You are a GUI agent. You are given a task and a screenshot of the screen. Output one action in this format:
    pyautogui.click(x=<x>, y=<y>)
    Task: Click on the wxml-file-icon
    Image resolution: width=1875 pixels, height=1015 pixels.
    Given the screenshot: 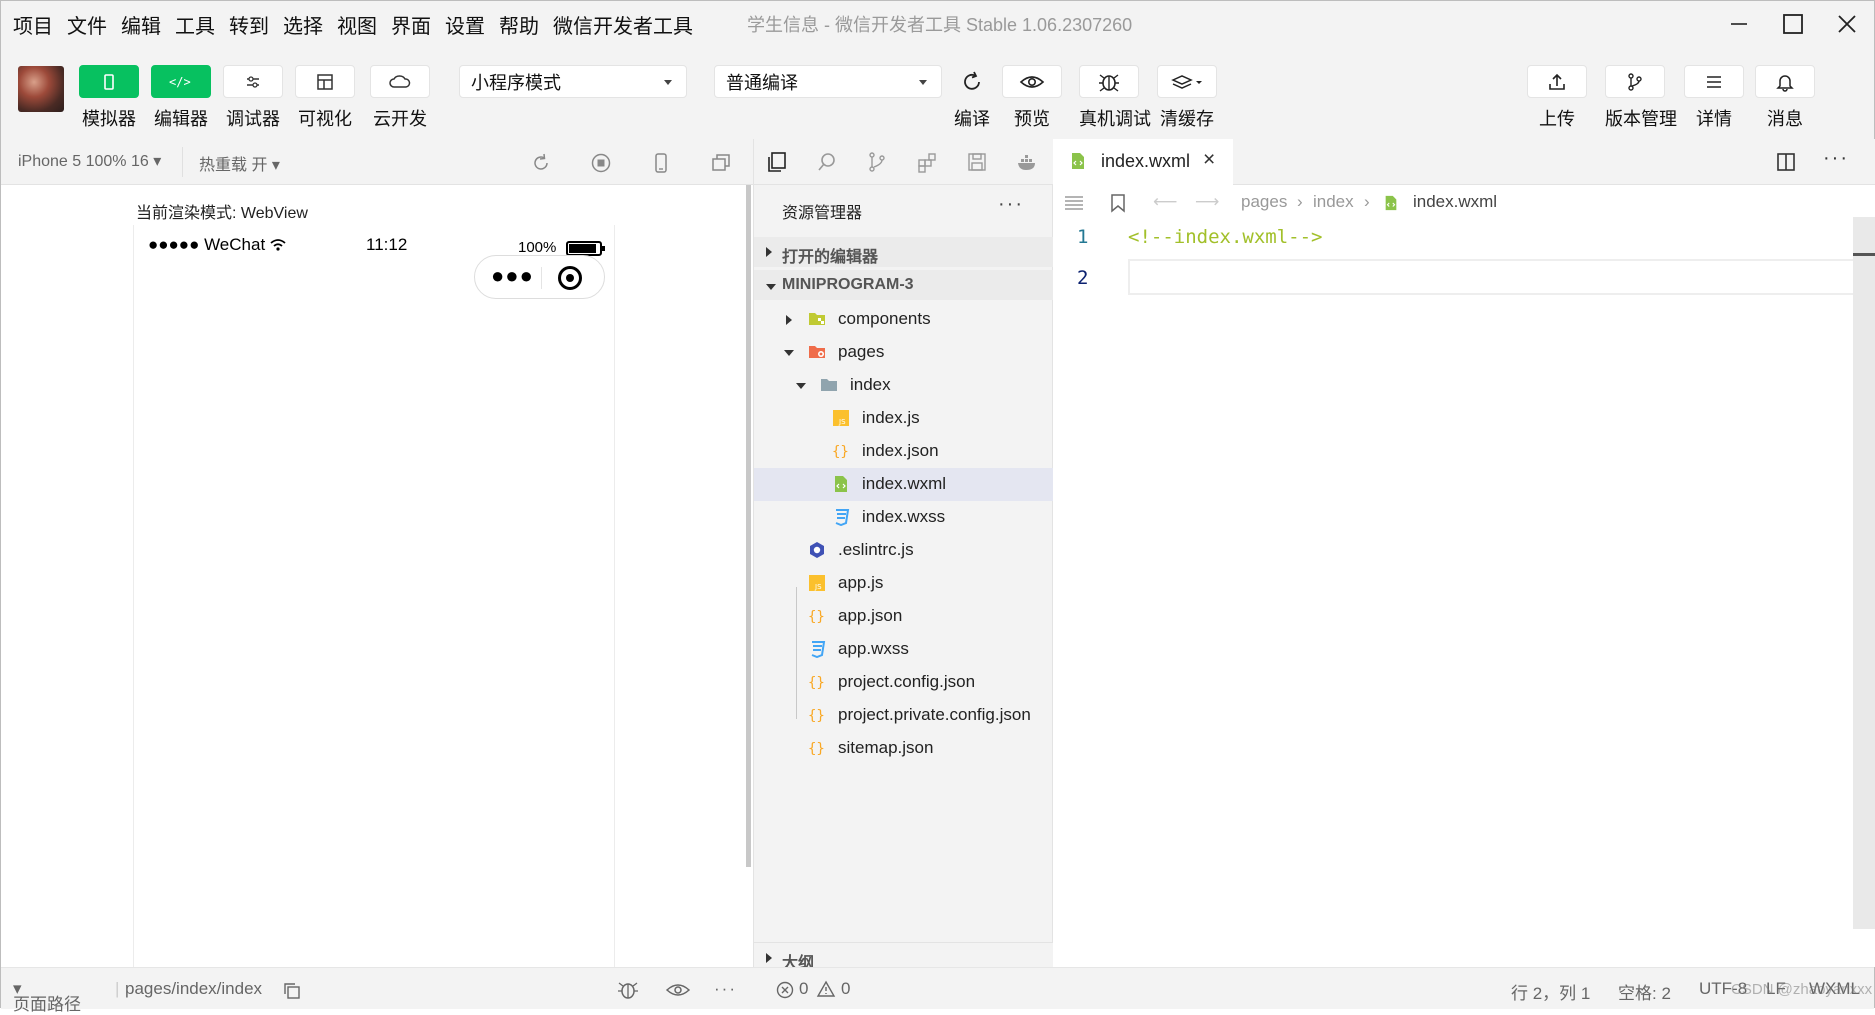 What is the action you would take?
    pyautogui.click(x=841, y=484)
    